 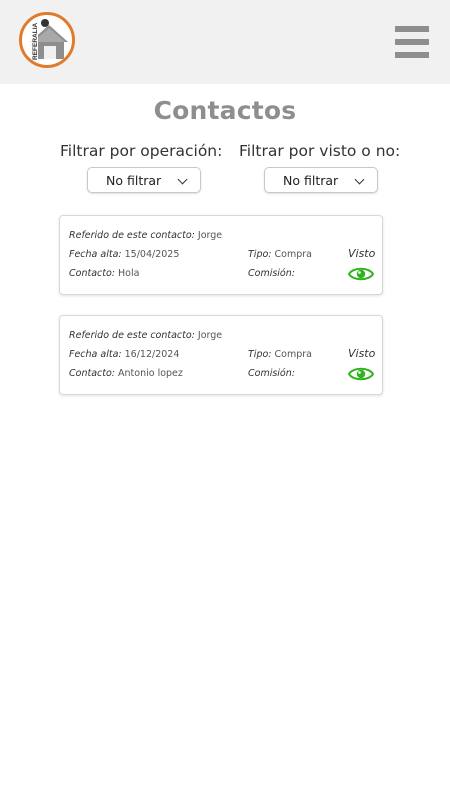 I want to click on app-logo: REFERALIA, so click(x=47, y=40).